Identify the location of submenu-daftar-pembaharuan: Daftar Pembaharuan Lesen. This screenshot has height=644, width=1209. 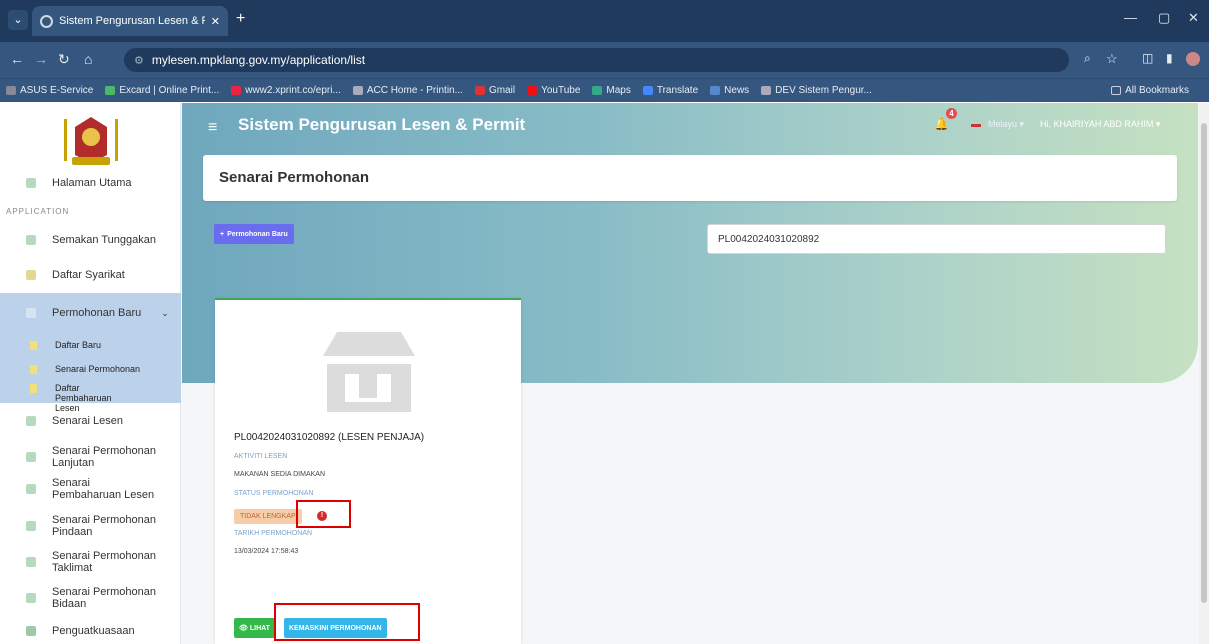
(60, 398).